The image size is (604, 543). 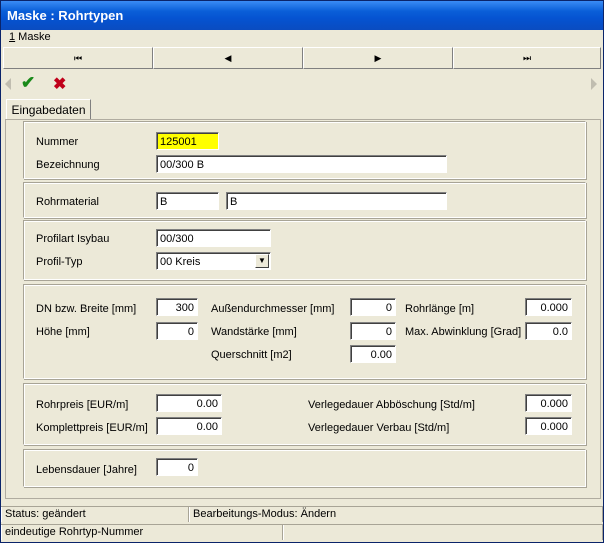 I want to click on first-record-button: ⏮, so click(x=78, y=58).